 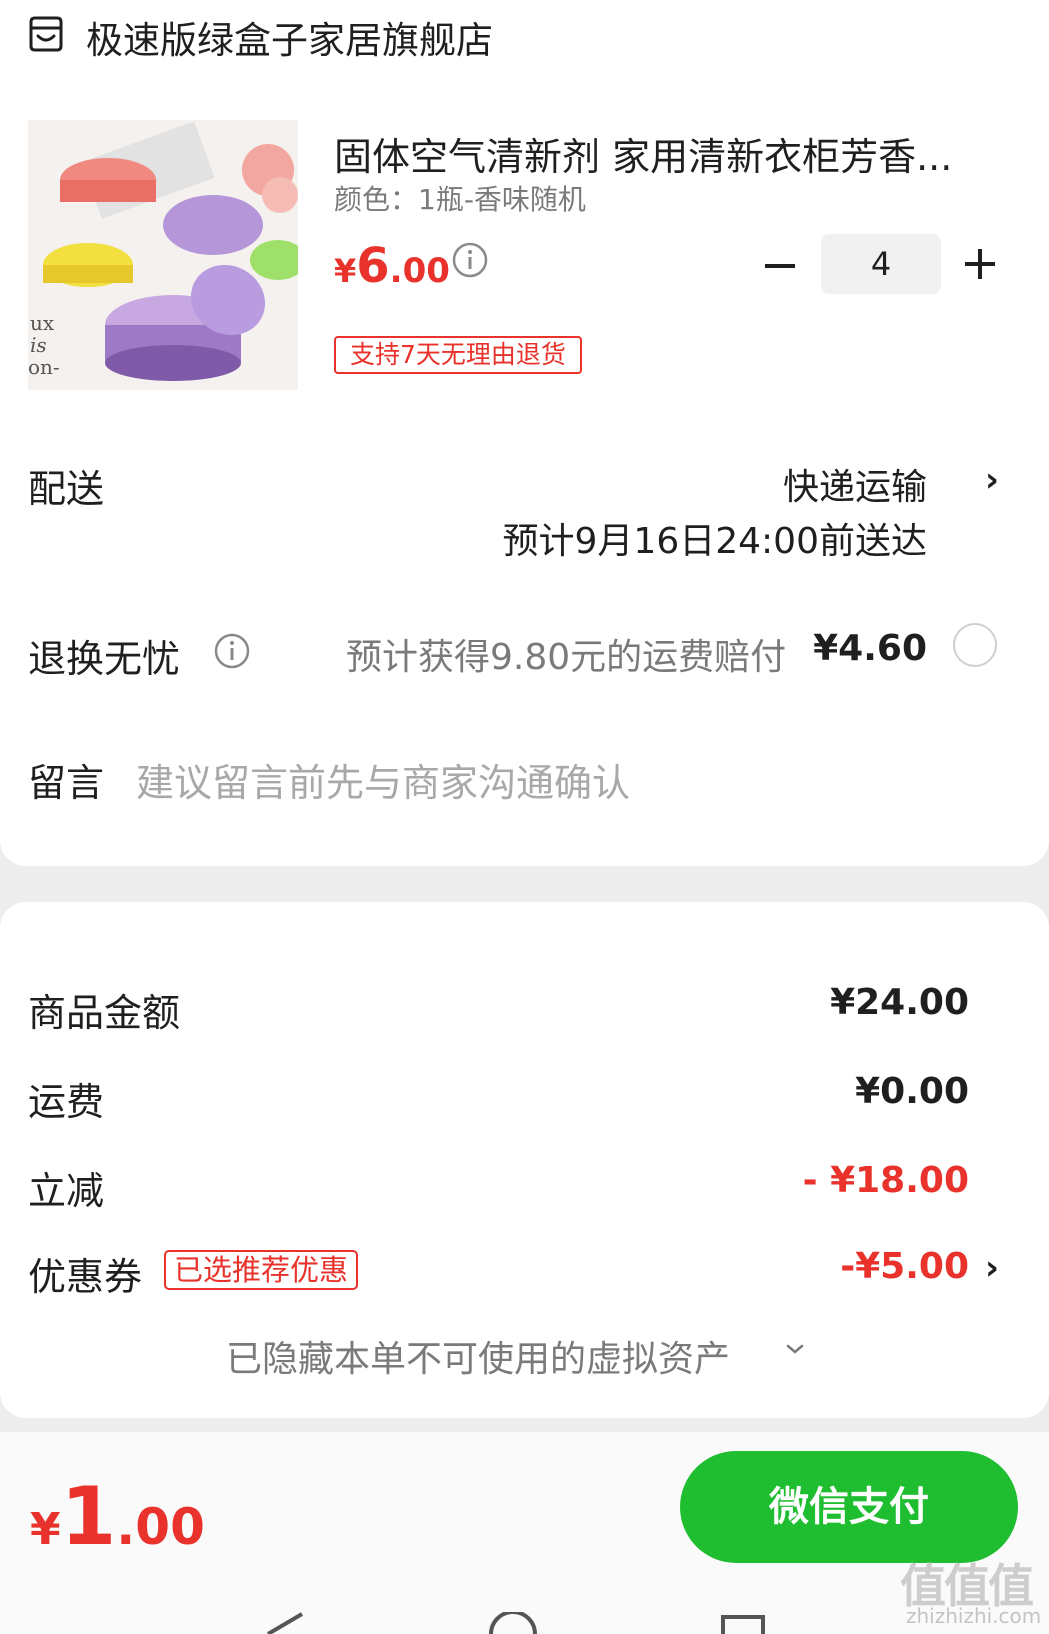 What do you see at coordinates (460, 198) in the screenshot?
I see `product-spec: 颜色：1瓶-香味随机` at bounding box center [460, 198].